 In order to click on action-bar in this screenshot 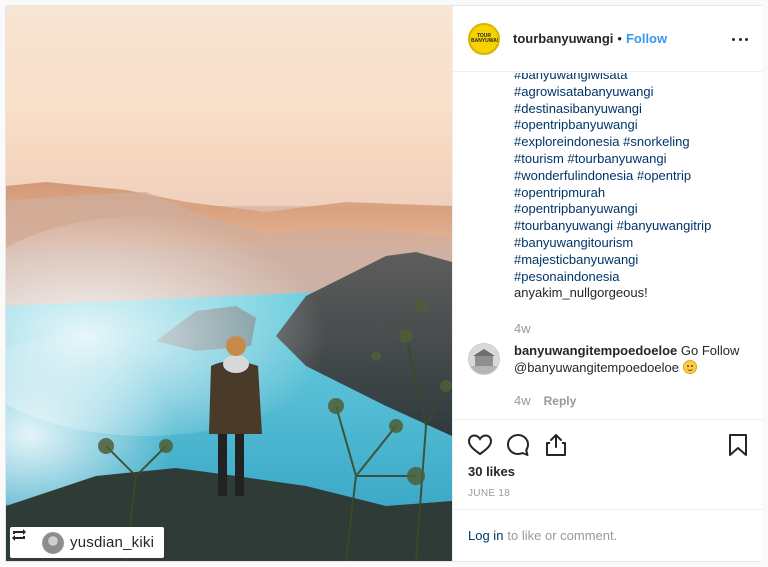, I will do `click(609, 445)`.